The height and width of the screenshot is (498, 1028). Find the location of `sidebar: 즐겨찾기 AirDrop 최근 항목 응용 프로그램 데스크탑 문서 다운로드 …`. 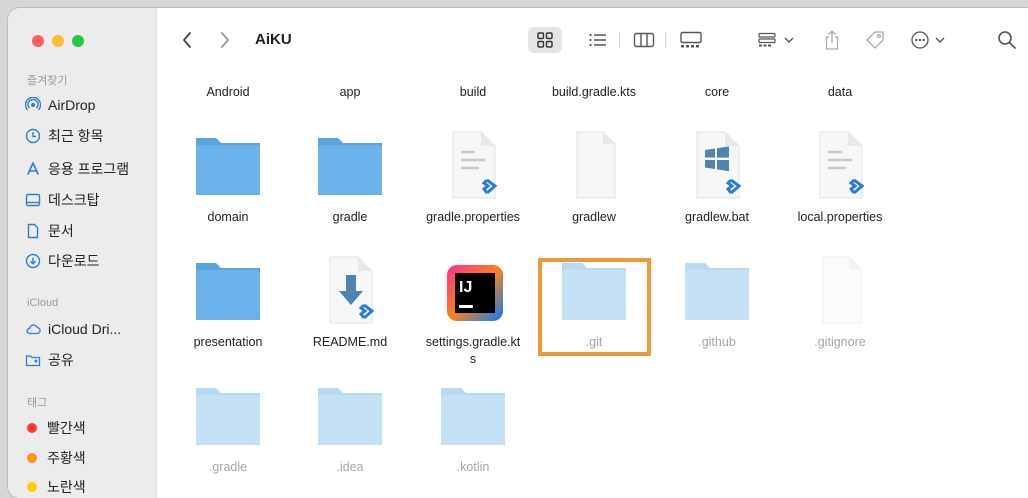

sidebar: 즐겨찾기 AirDrop 최근 항목 응용 프로그램 데스크탑 문서 다운로드 … is located at coordinates (82, 253).